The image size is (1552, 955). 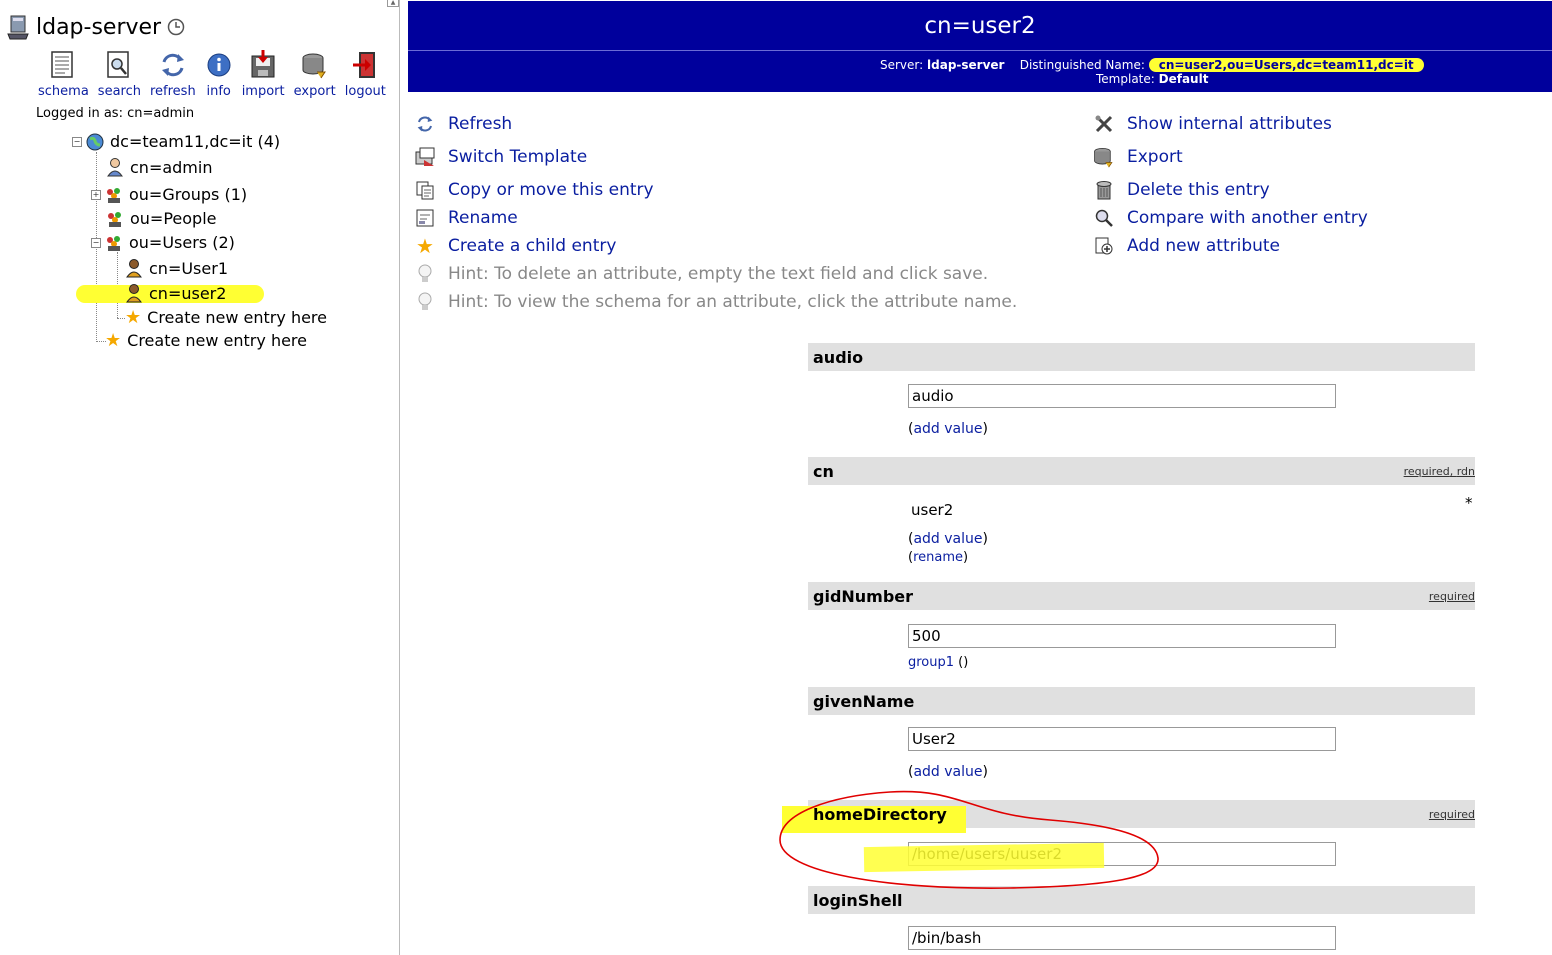 I want to click on schema-button: schema, so click(x=63, y=74).